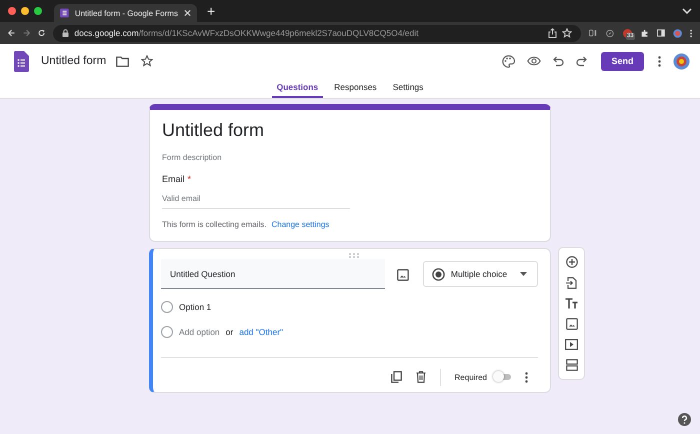 This screenshot has height=434, width=700. What do you see at coordinates (64, 13) in the screenshot?
I see `forms-icon` at bounding box center [64, 13].